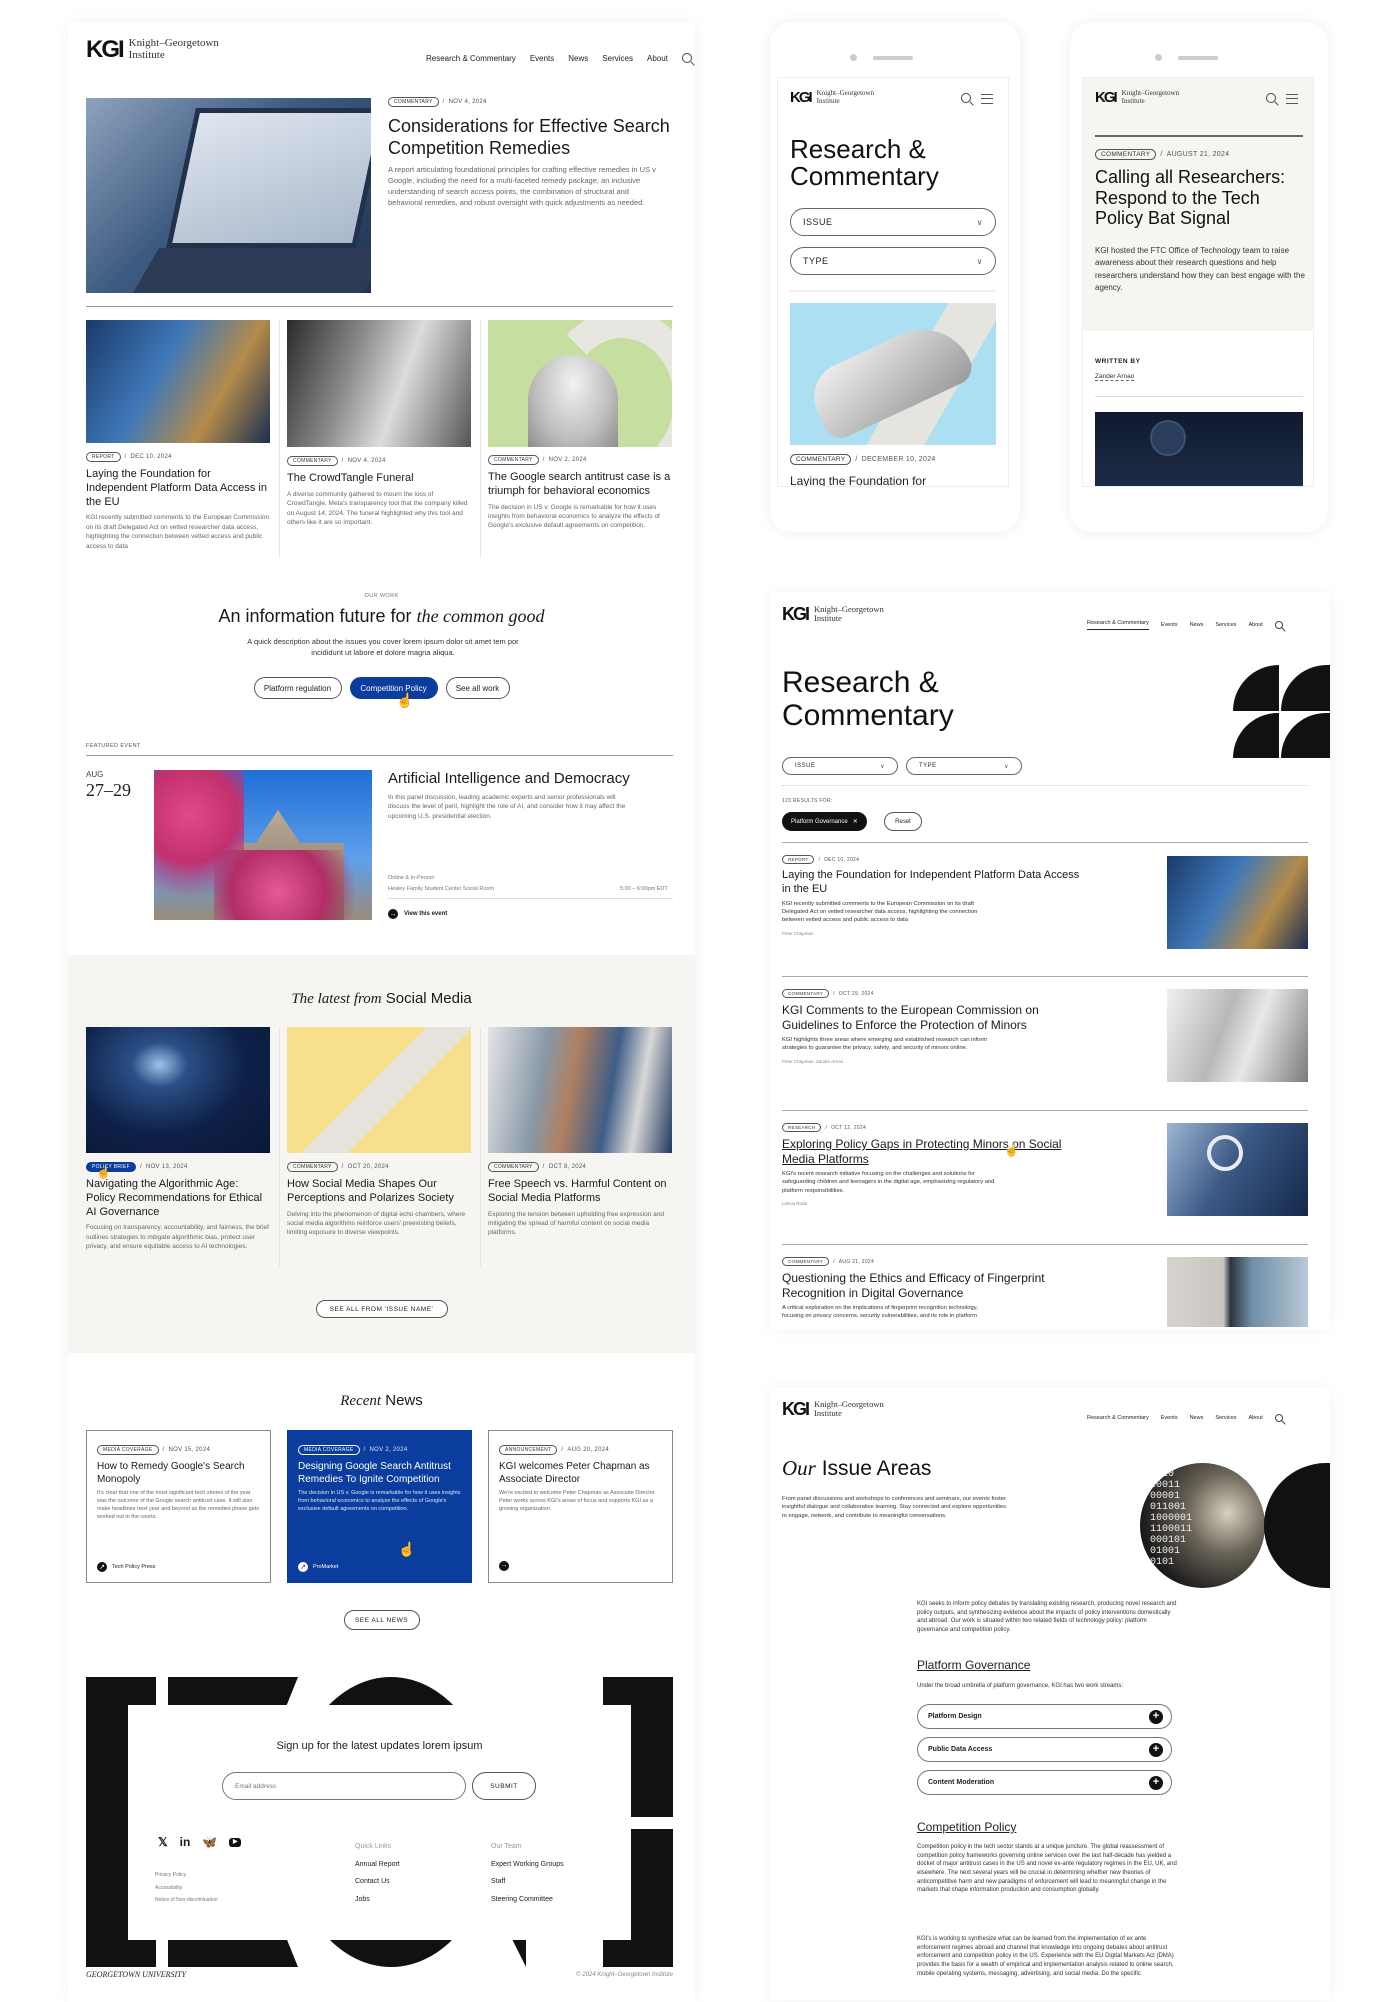 The width and height of the screenshot is (1392, 2002). Describe the element at coordinates (477, 688) in the screenshot. I see `see-all-work-button: See all work` at that location.